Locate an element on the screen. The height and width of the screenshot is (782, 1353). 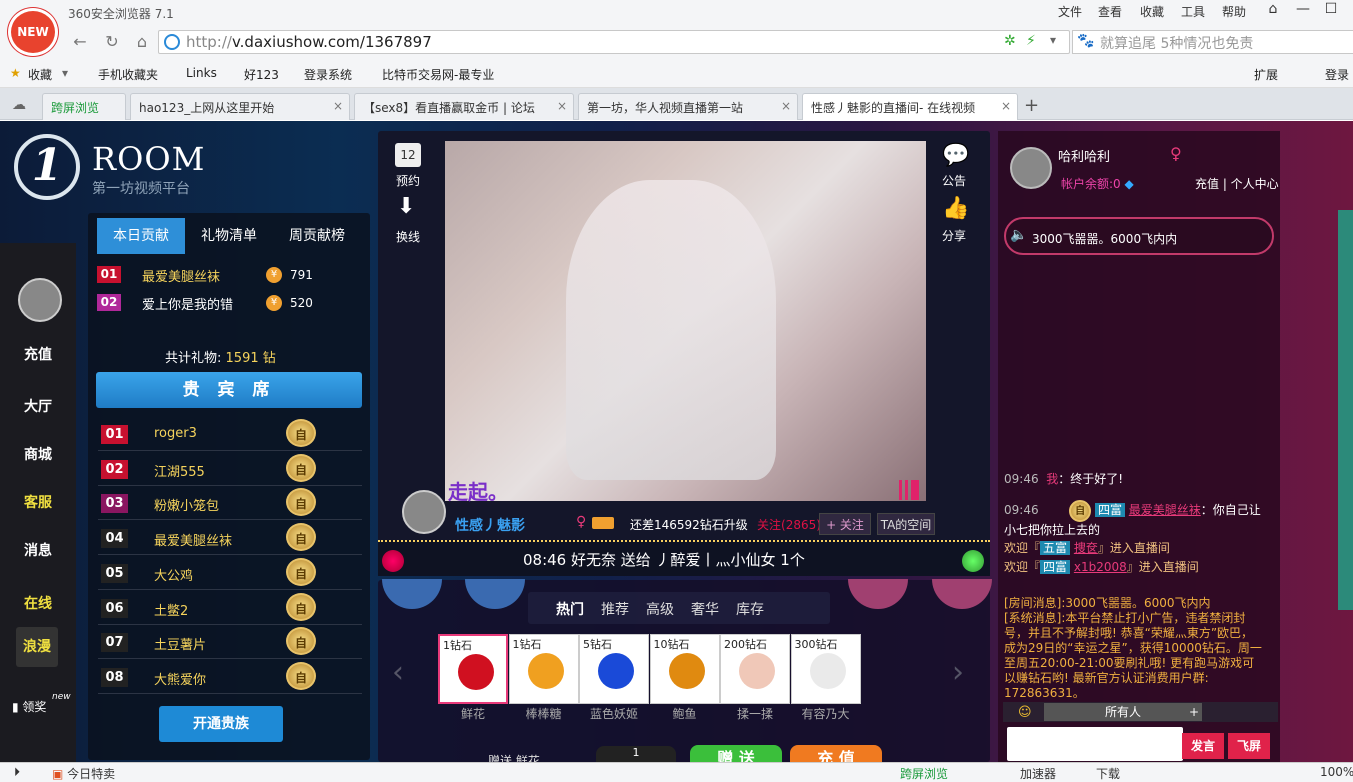
gift-item: 200钻石 is located at coordinates (755, 669).